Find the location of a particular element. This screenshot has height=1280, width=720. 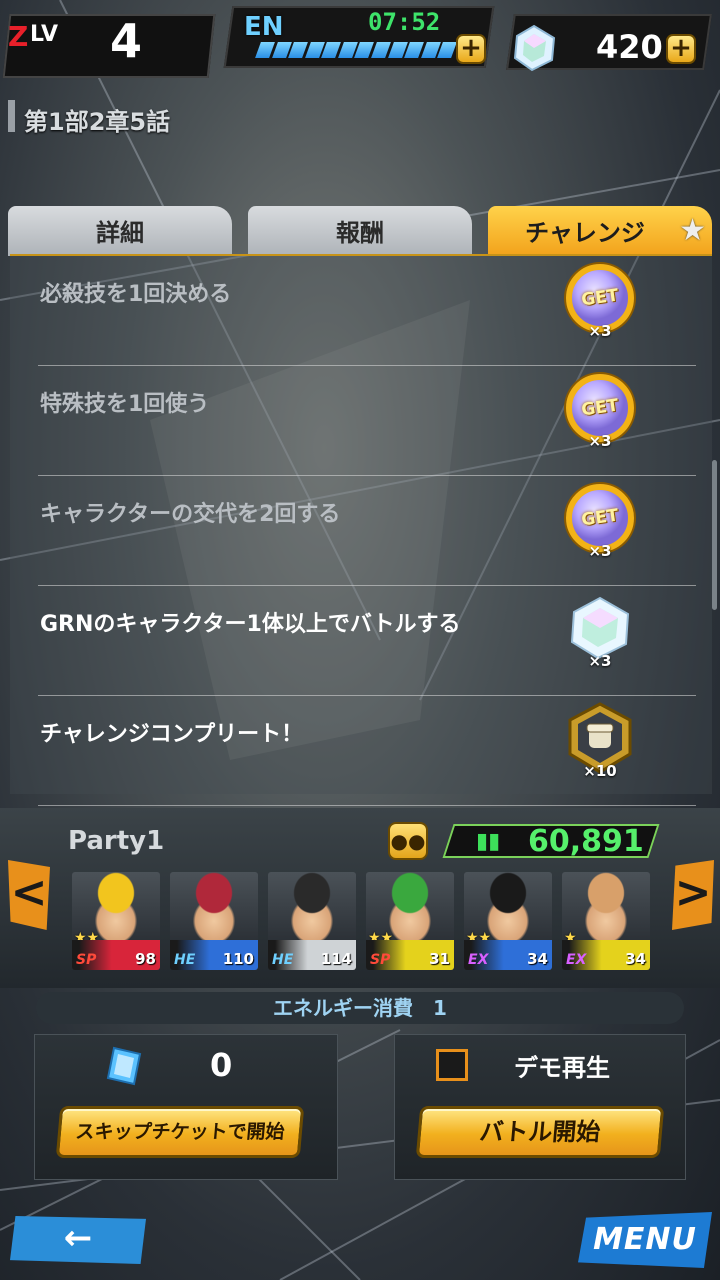

back-arrow-icon: ← is located at coordinates (78, 1238).